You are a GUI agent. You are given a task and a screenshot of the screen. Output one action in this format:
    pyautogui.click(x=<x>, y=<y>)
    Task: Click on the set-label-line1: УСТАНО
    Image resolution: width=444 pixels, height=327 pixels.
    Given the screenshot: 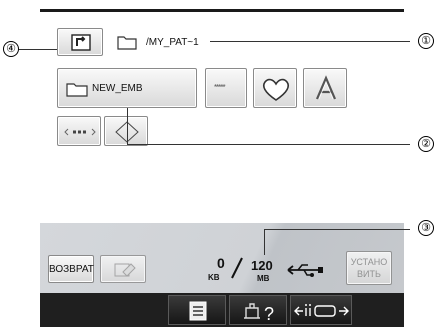 What is the action you would take?
    pyautogui.click(x=369, y=262)
    